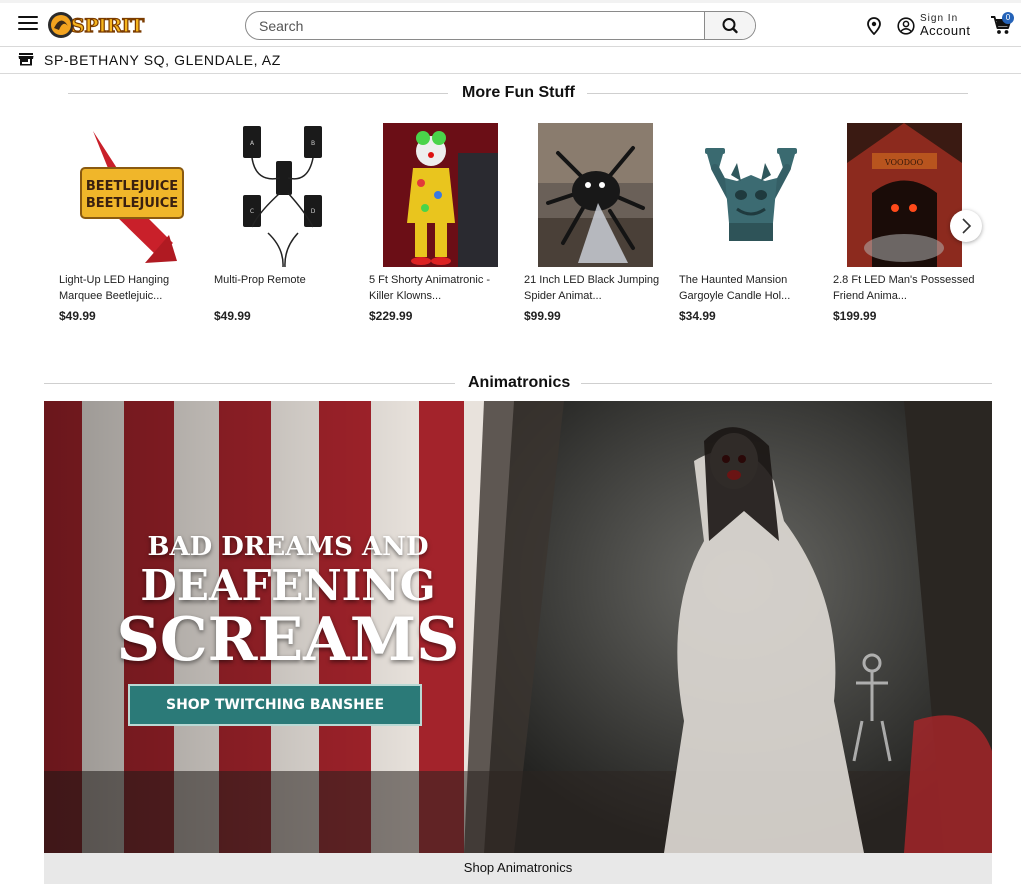 This screenshot has width=1021, height=884. I want to click on animatronics-header: Animatronics, so click(518, 384).